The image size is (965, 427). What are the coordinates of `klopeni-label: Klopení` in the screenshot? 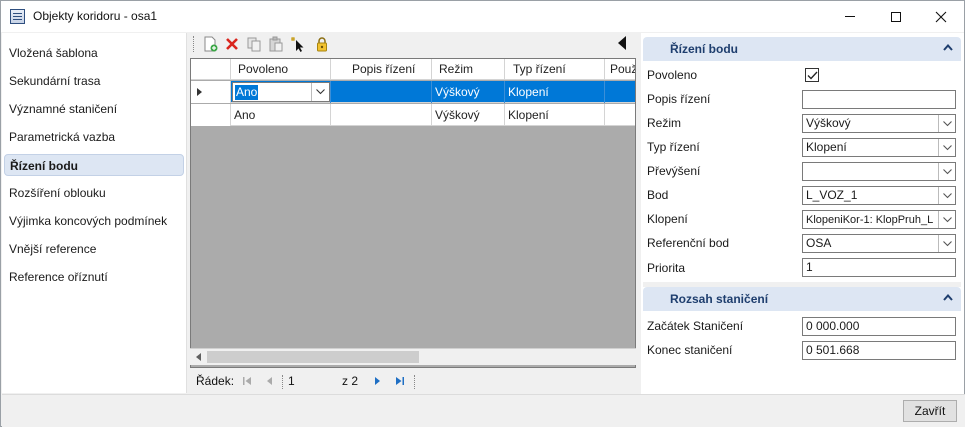 It's located at (667, 219).